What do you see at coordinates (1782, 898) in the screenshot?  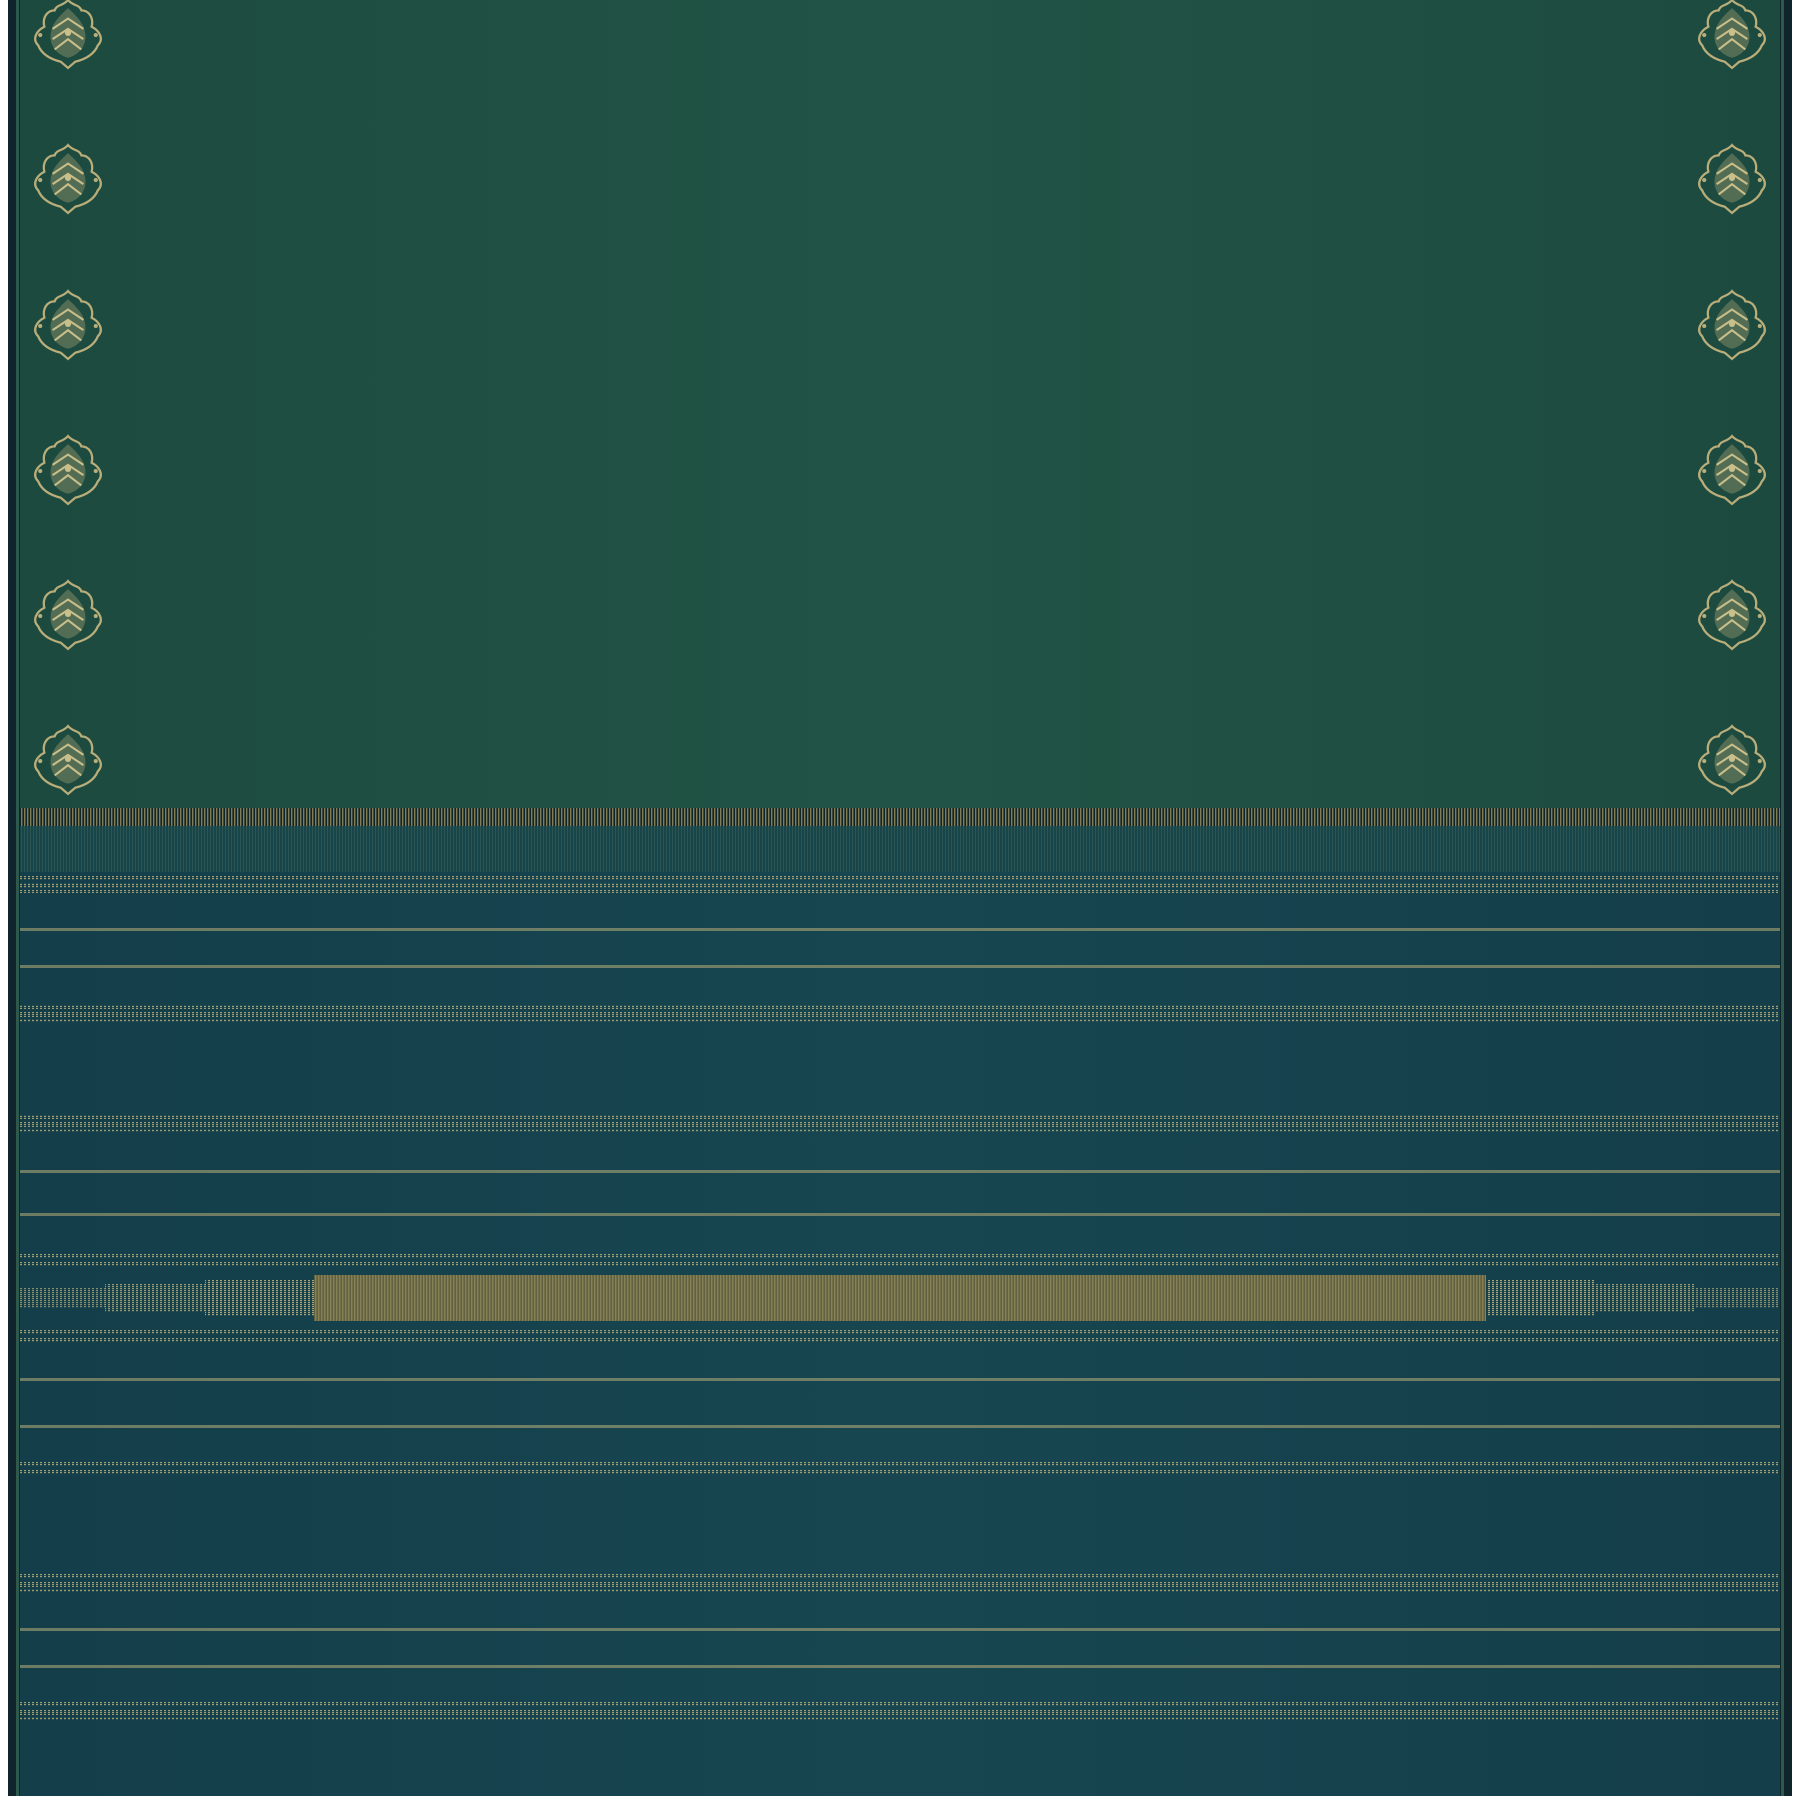 I see `right-selvedge` at bounding box center [1782, 898].